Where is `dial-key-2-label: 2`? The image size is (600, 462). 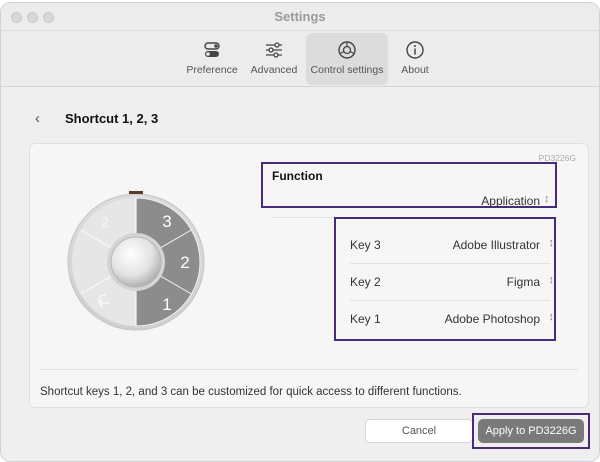
dial-key-2-label: 2 is located at coordinates (184, 262).